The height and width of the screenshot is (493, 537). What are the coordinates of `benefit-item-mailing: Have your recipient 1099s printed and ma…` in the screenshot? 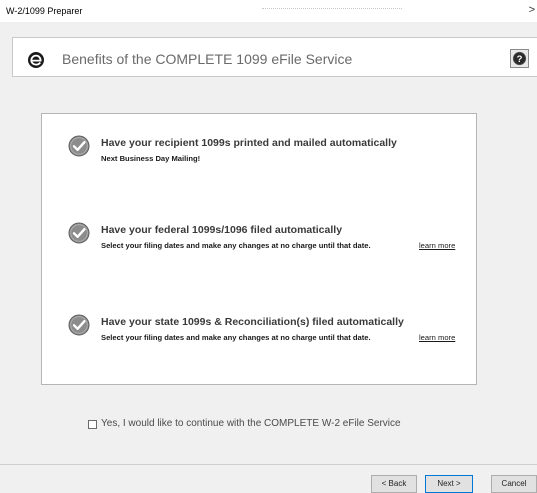 It's located at (260, 160).